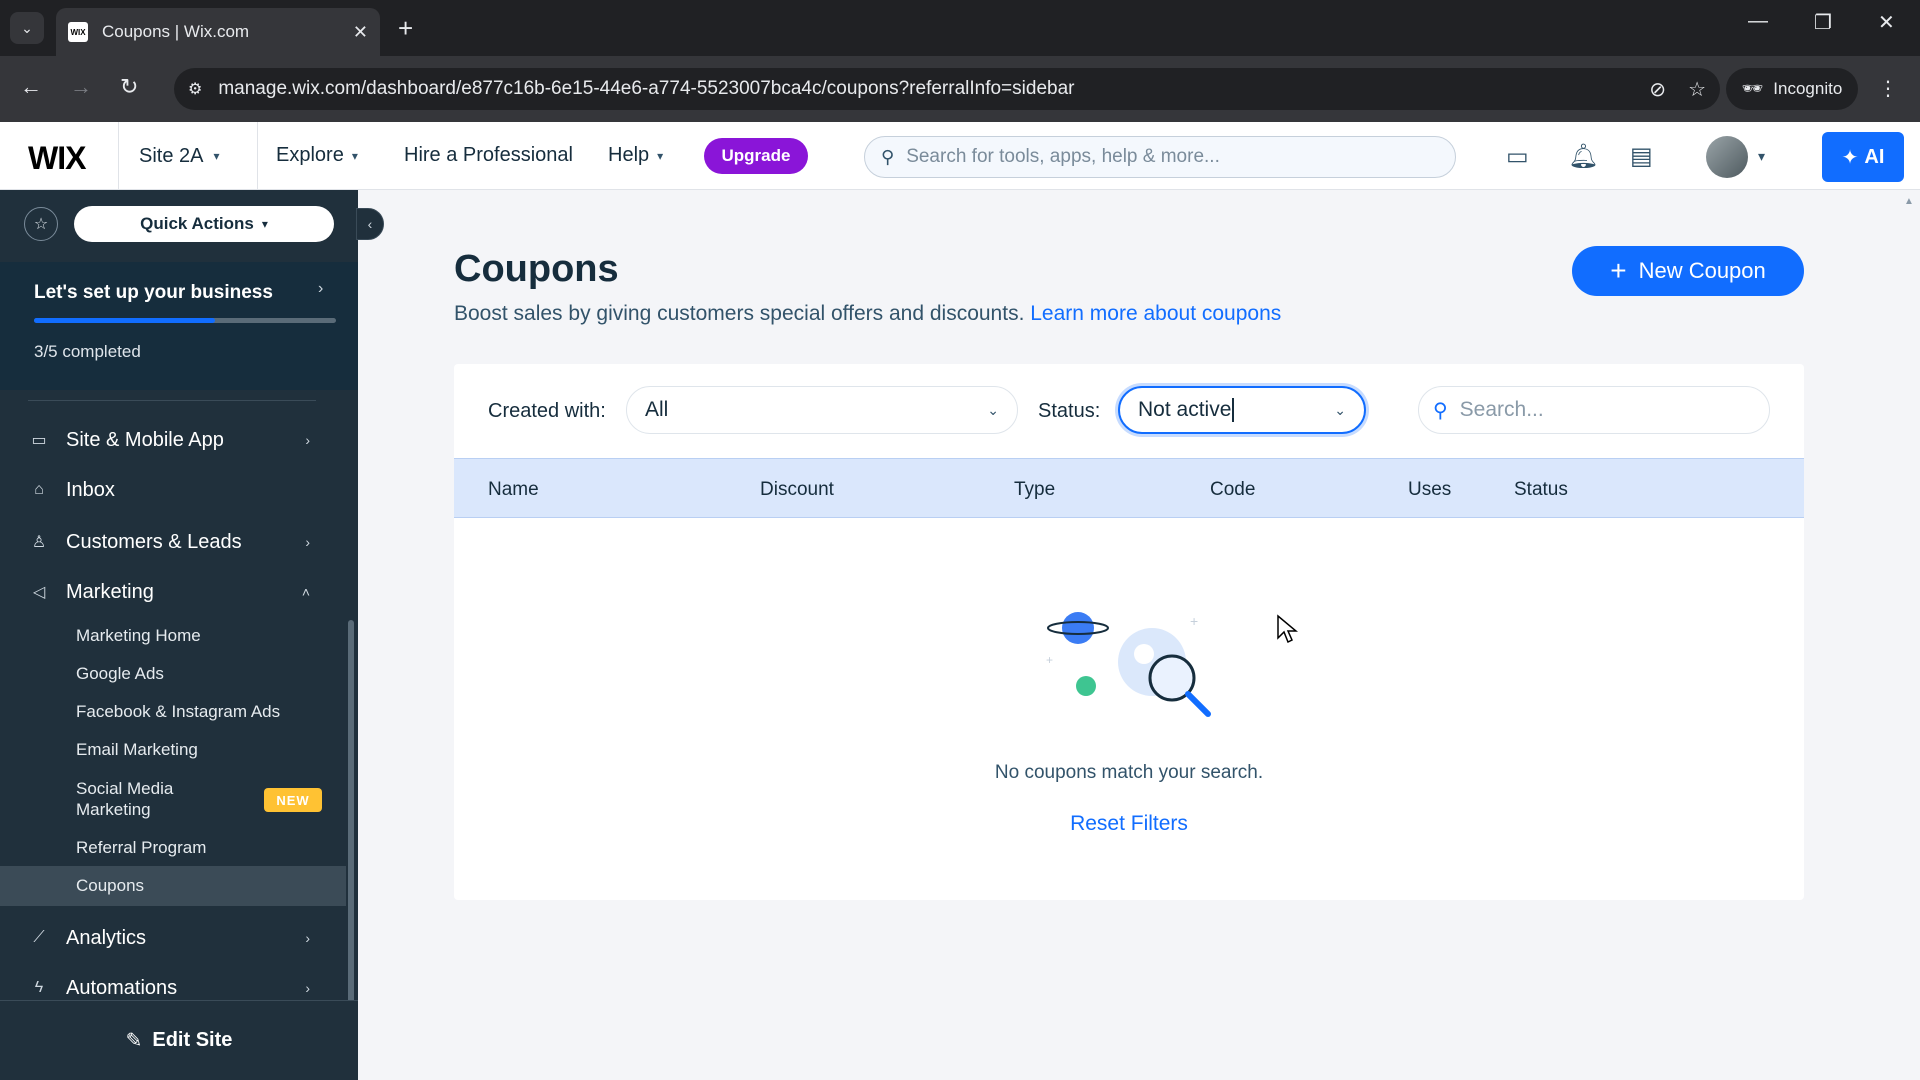 The height and width of the screenshot is (1080, 1920). I want to click on restore-button: ❐, so click(1823, 22).